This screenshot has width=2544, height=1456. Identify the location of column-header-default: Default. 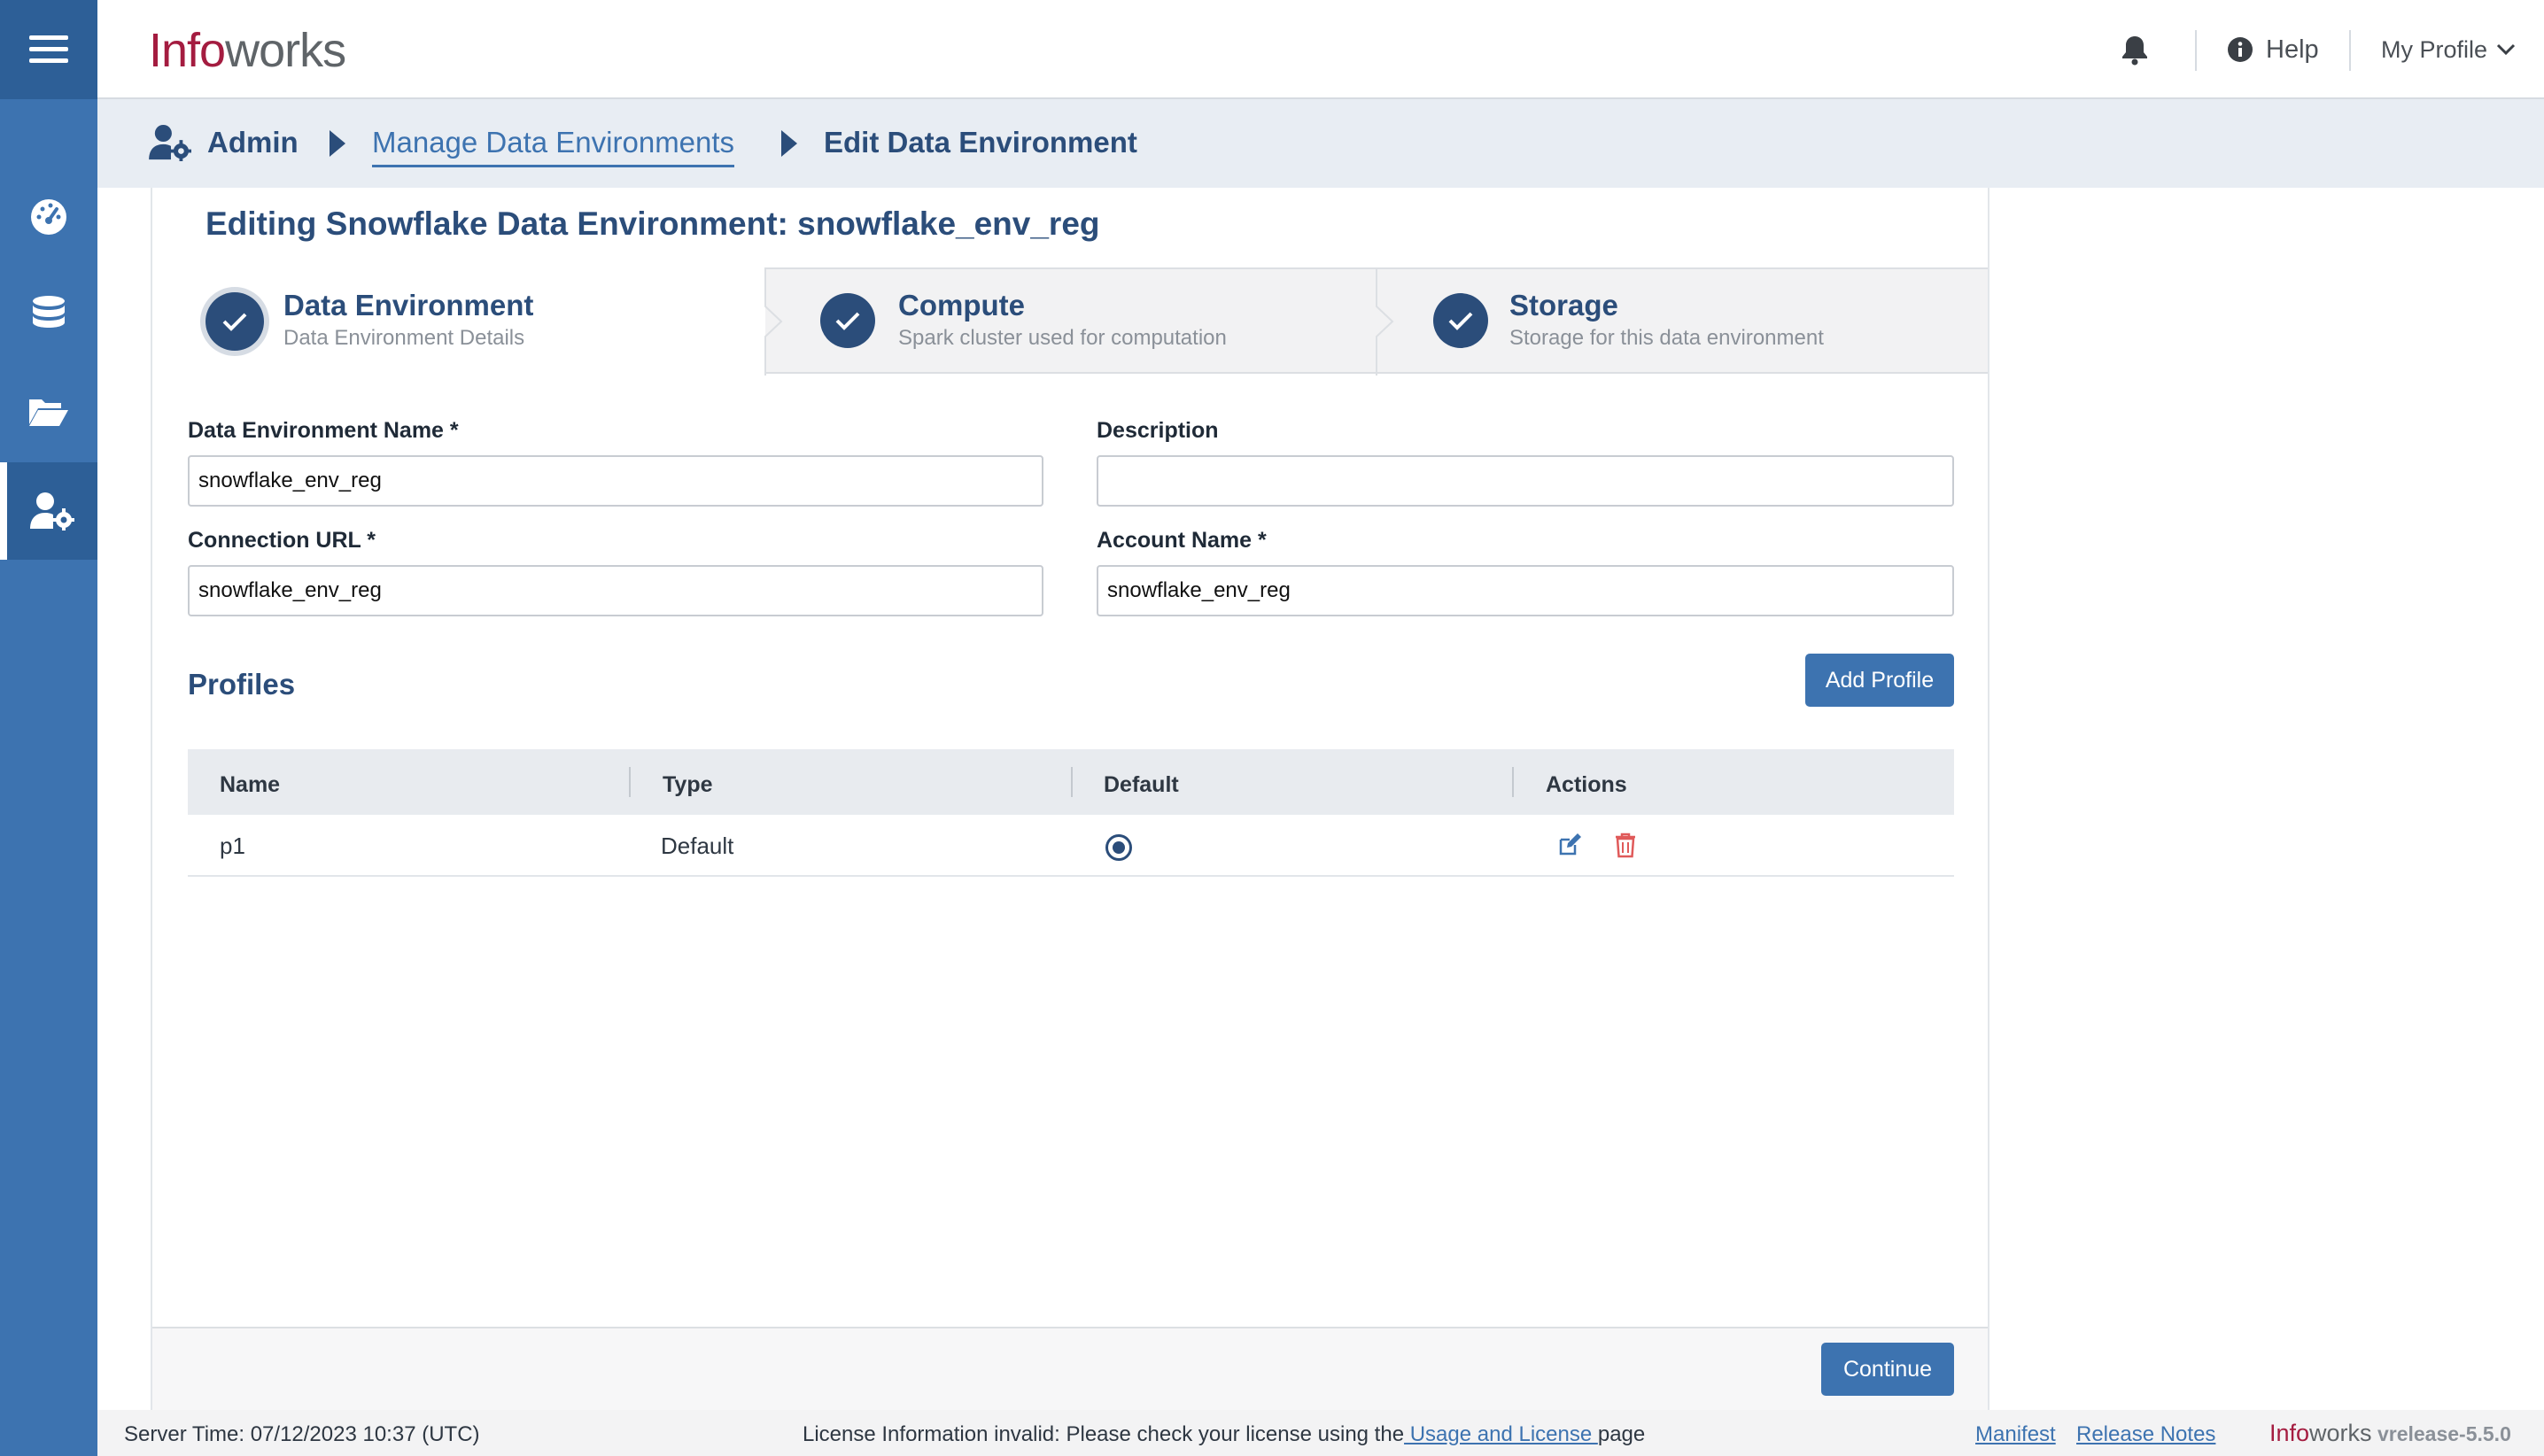
(1141, 785).